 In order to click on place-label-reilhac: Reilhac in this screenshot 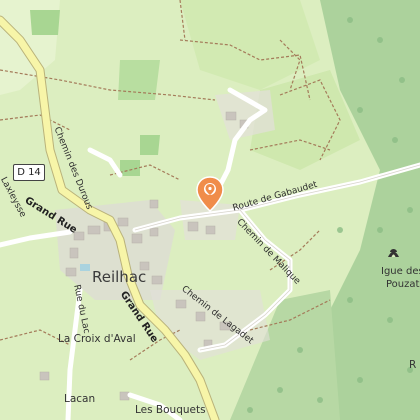, I will do `click(119, 277)`.